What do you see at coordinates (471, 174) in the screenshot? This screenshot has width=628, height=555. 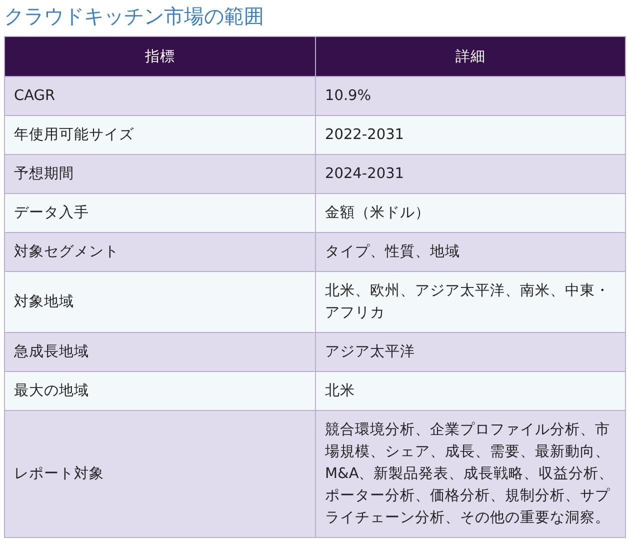 I see `detail-cell: 2024-2031` at bounding box center [471, 174].